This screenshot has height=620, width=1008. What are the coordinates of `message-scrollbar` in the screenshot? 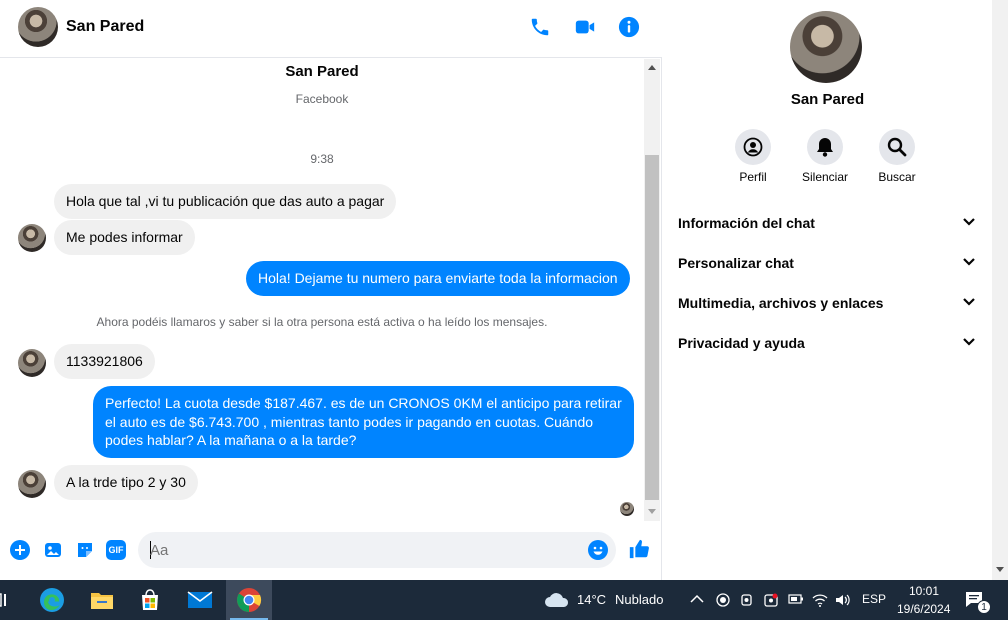 It's located at (652, 290).